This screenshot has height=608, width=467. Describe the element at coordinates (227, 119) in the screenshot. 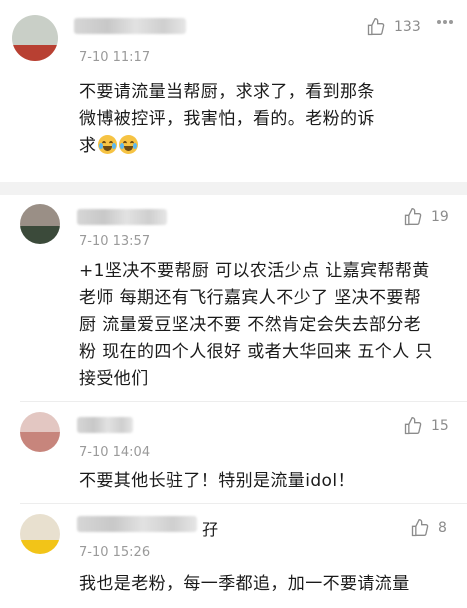

I see `comment-line: 微博被控评，我害怕，看的。老粉的诉` at that location.